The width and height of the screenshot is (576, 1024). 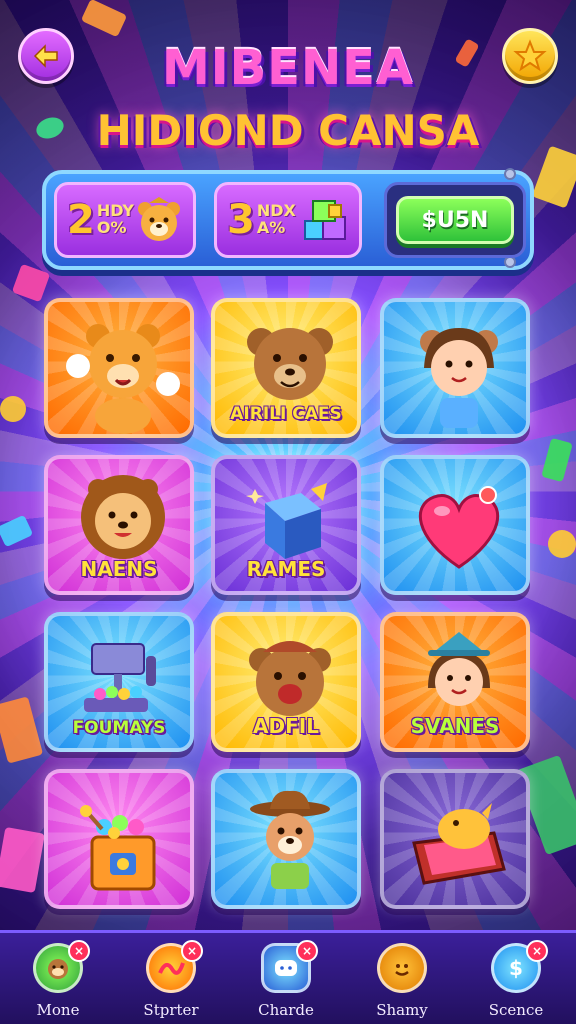 I want to click on stat-box-1: 2 HDY O%, so click(x=125, y=220).